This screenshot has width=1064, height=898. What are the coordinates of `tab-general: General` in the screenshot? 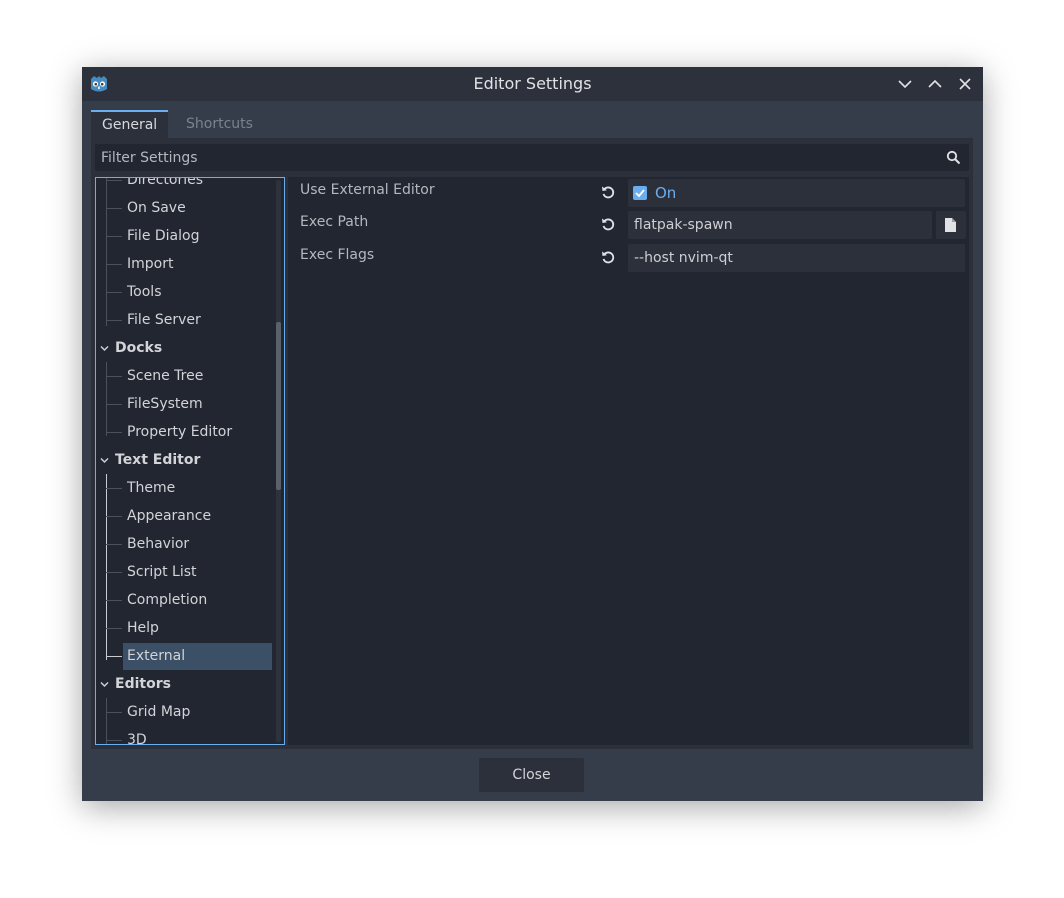 It's located at (130, 124).